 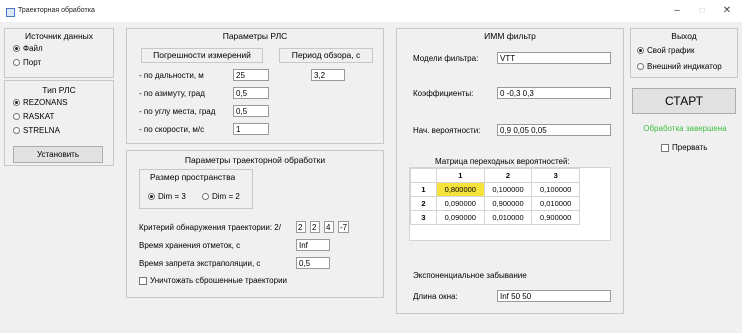 What do you see at coordinates (59, 53) in the screenshot?
I see `source-group: Источник данных Файл Порт` at bounding box center [59, 53].